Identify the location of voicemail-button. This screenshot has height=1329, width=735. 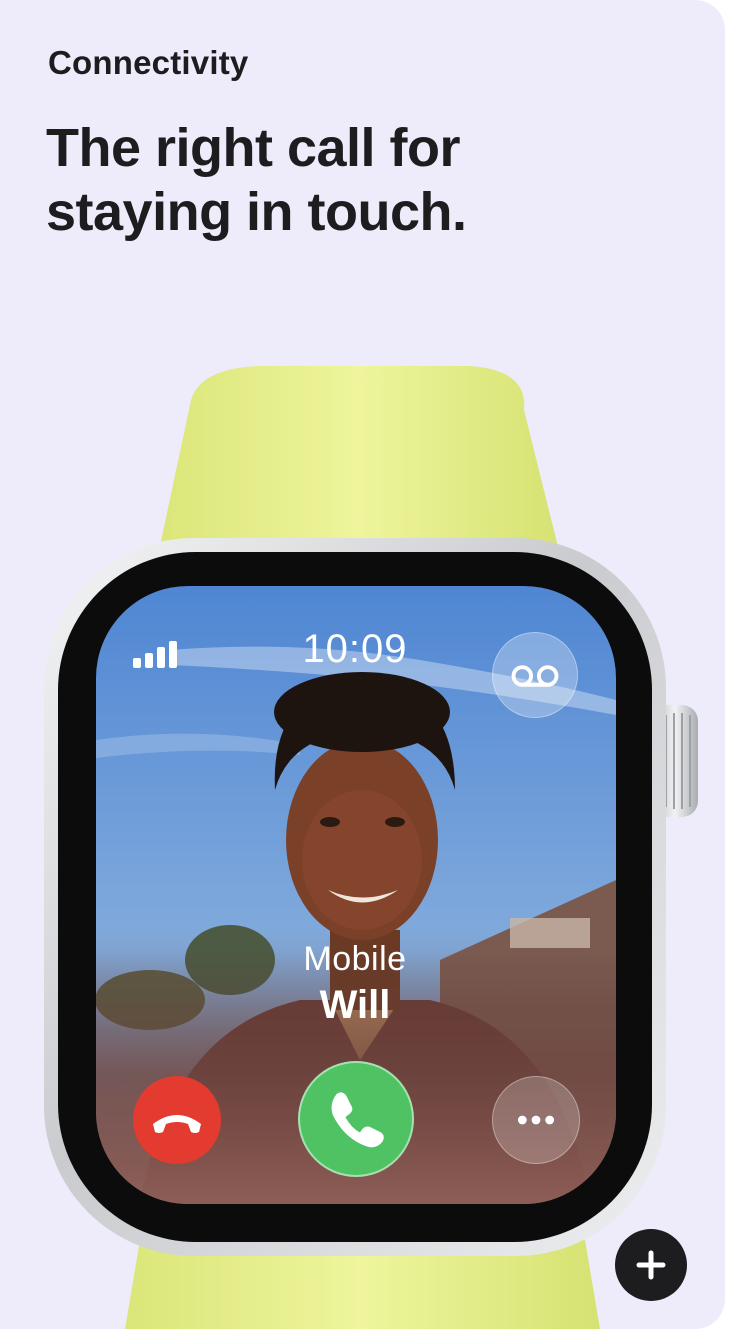
(535, 675).